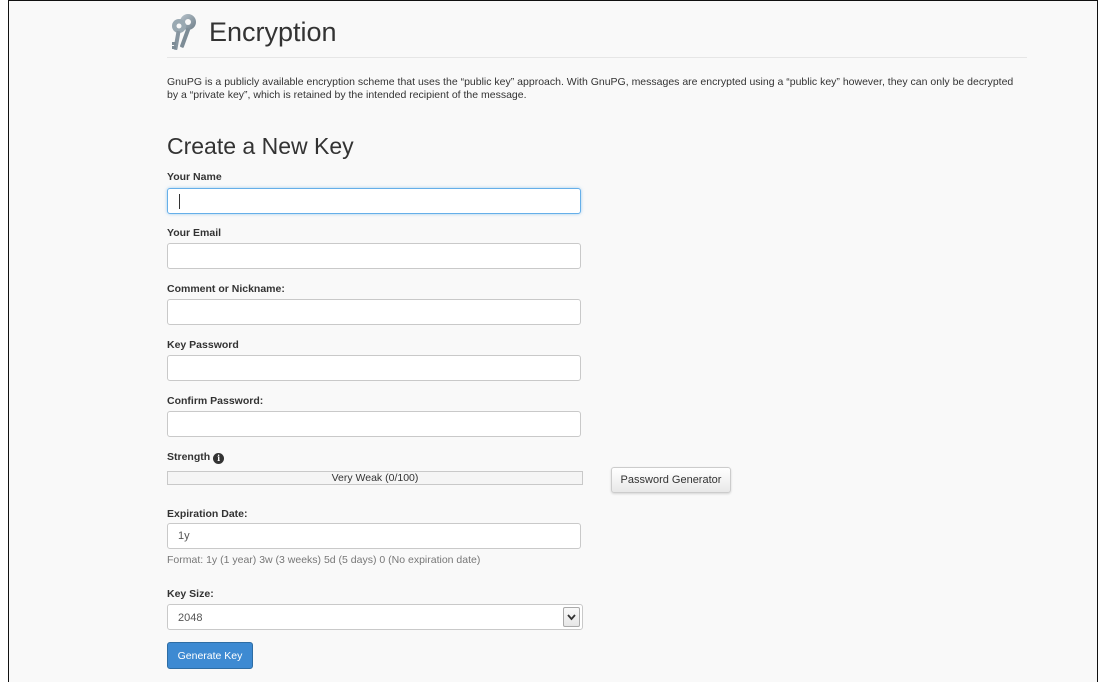 The width and height of the screenshot is (1105, 682). What do you see at coordinates (207, 514) in the screenshot?
I see `expiration-label: Expiration Date:` at bounding box center [207, 514].